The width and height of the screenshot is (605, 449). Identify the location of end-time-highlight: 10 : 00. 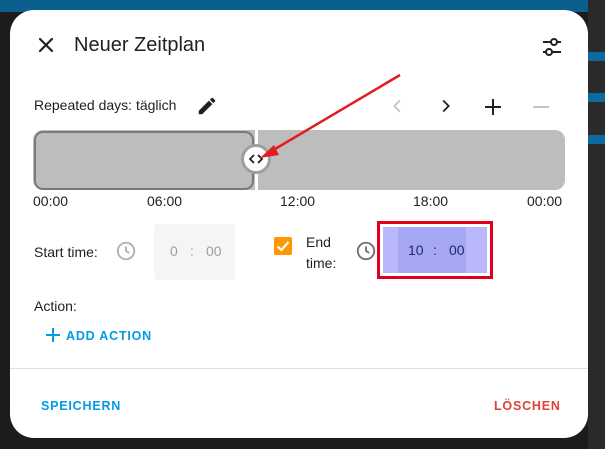
(435, 250).